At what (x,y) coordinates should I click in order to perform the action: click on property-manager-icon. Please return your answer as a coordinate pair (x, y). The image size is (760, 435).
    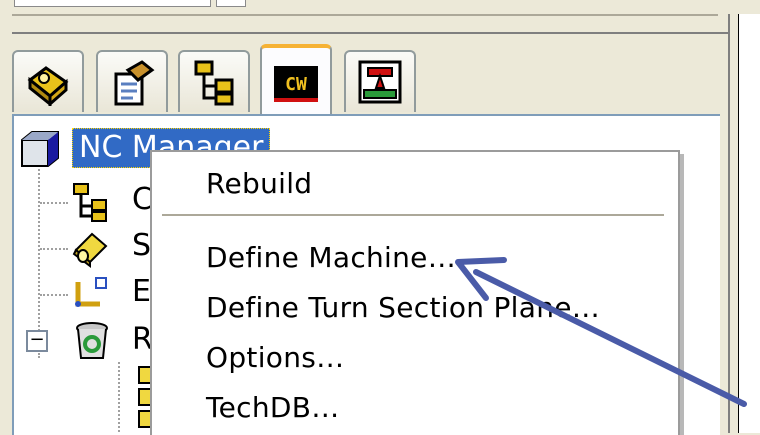
    Looking at the image, I should click on (134, 83).